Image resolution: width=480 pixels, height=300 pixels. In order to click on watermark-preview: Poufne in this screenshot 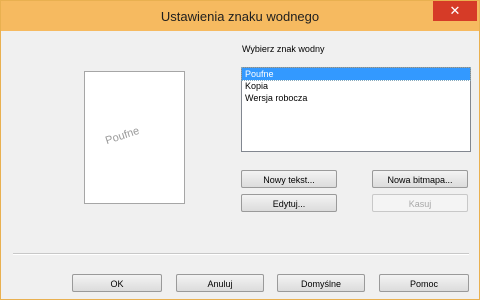, I will do `click(134, 137)`.